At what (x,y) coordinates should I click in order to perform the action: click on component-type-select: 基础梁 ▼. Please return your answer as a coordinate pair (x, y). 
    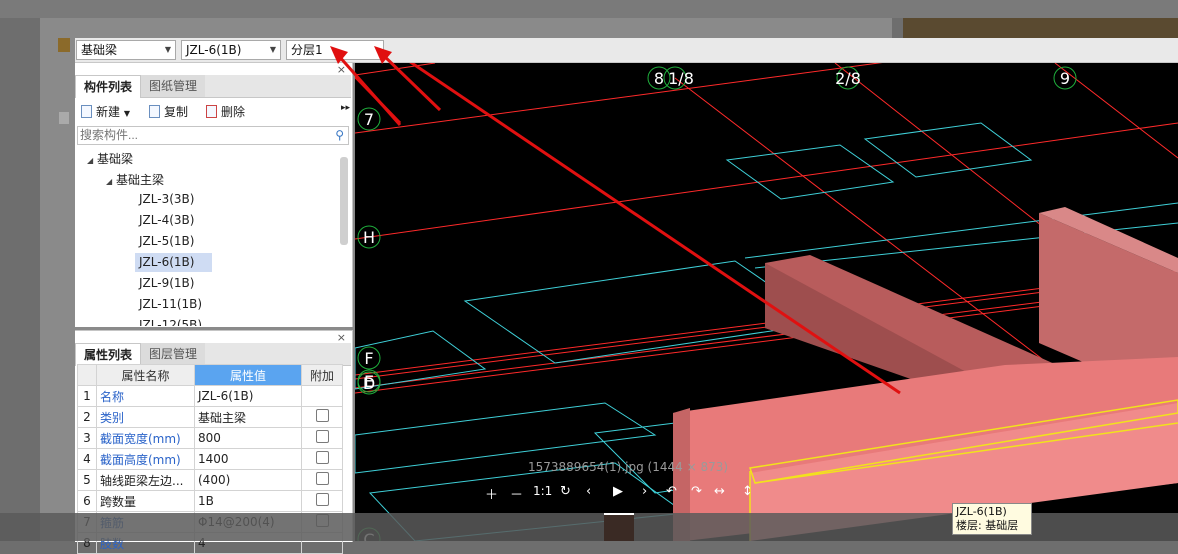
    Looking at the image, I should click on (126, 50).